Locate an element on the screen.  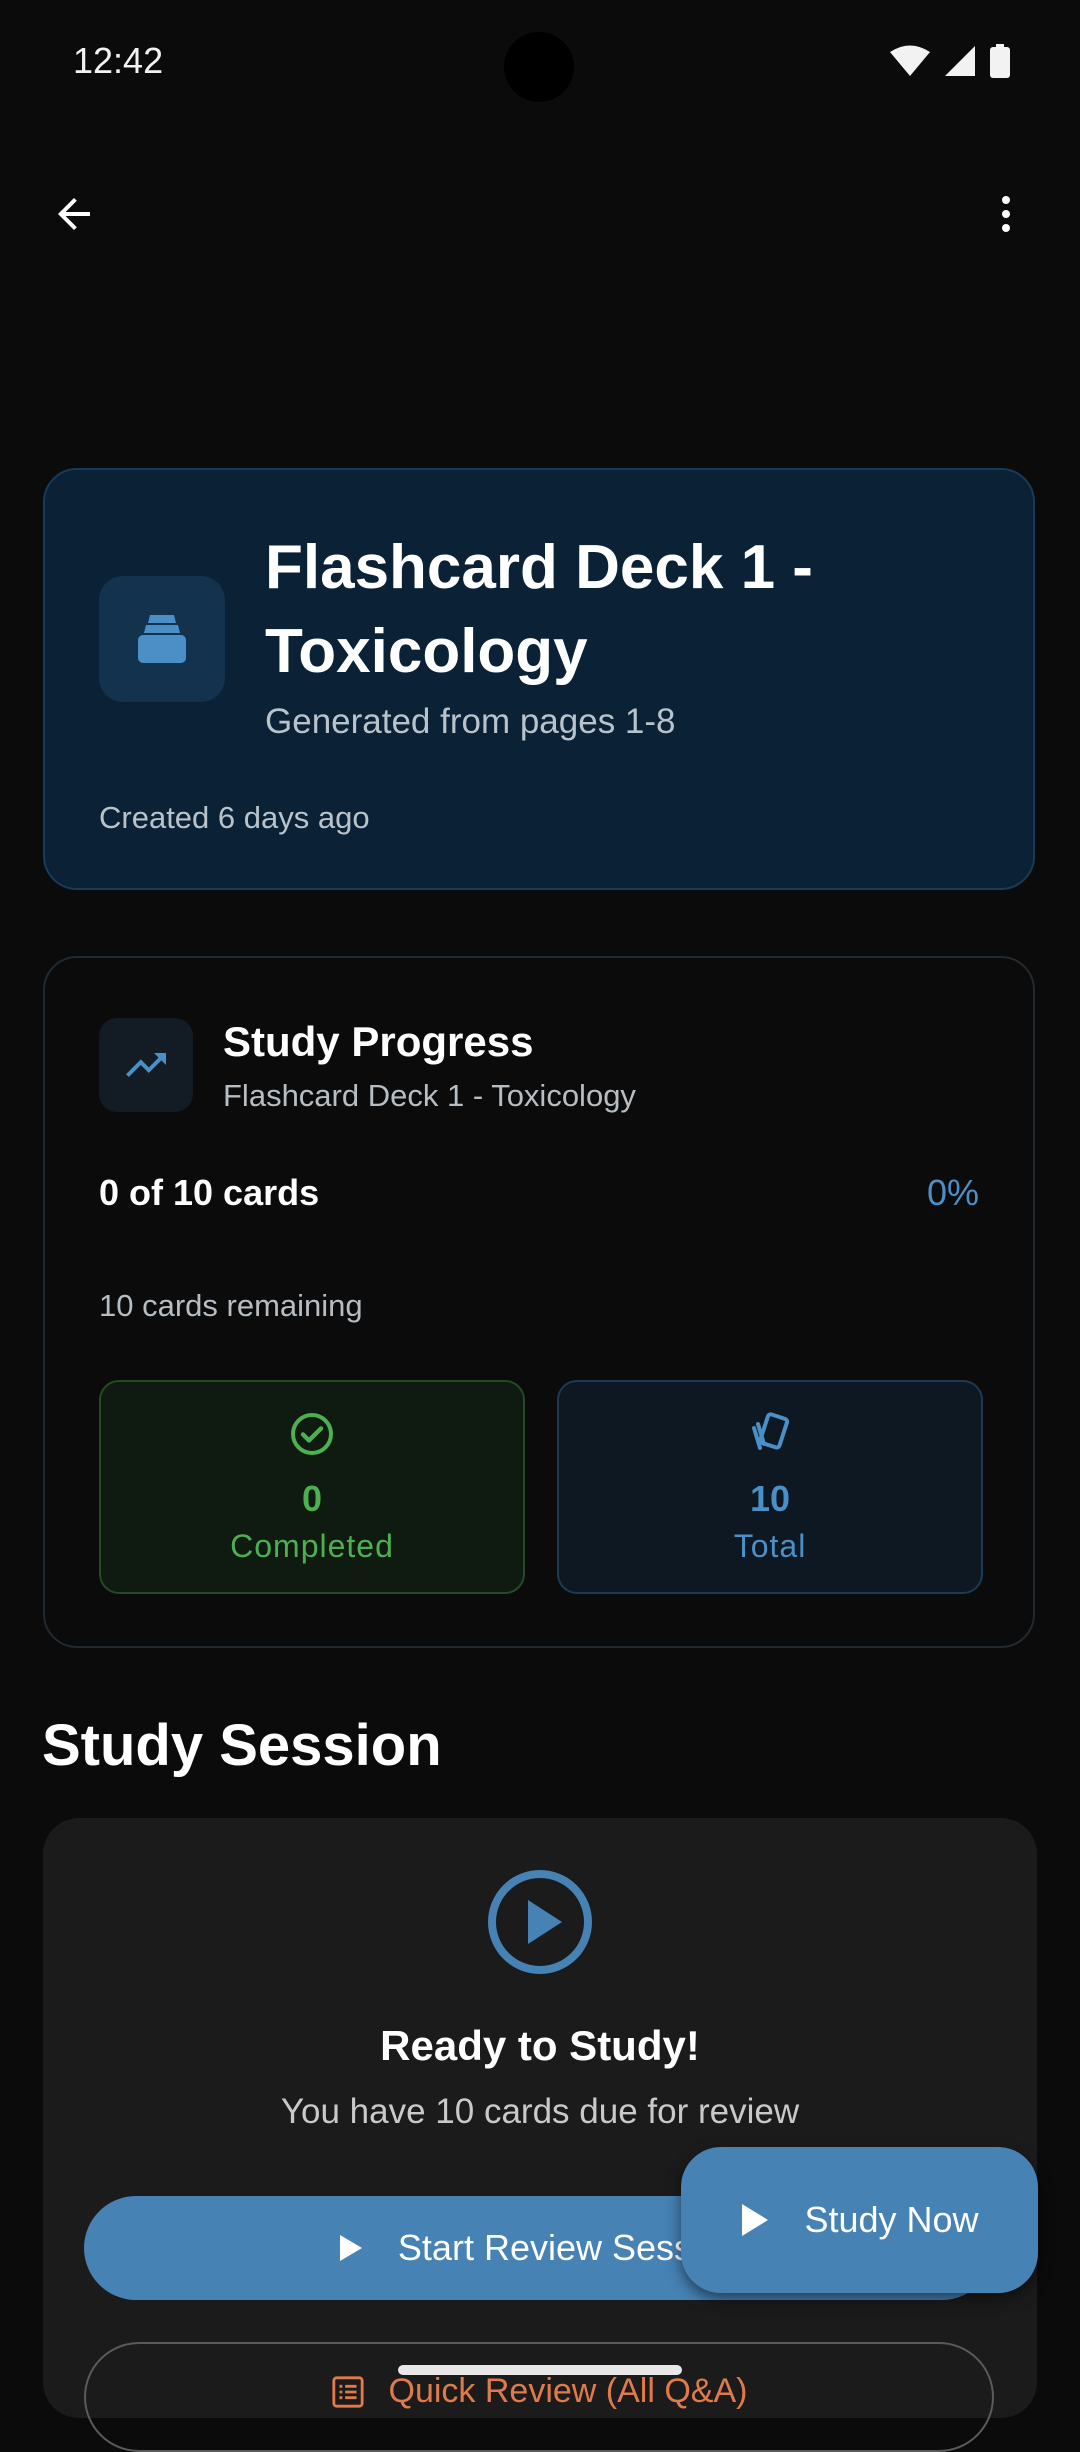
completed-label: Completed is located at coordinates (312, 1546).